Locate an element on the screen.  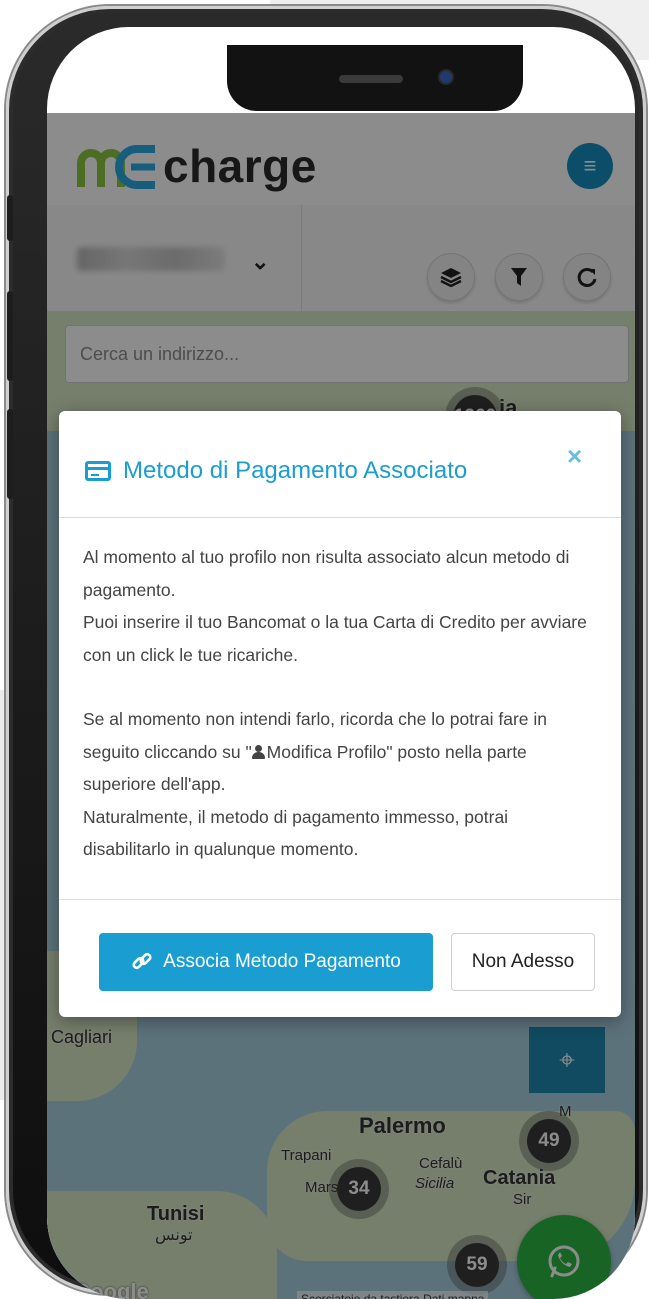
not-now-button: Non Adesso is located at coordinates (523, 962).